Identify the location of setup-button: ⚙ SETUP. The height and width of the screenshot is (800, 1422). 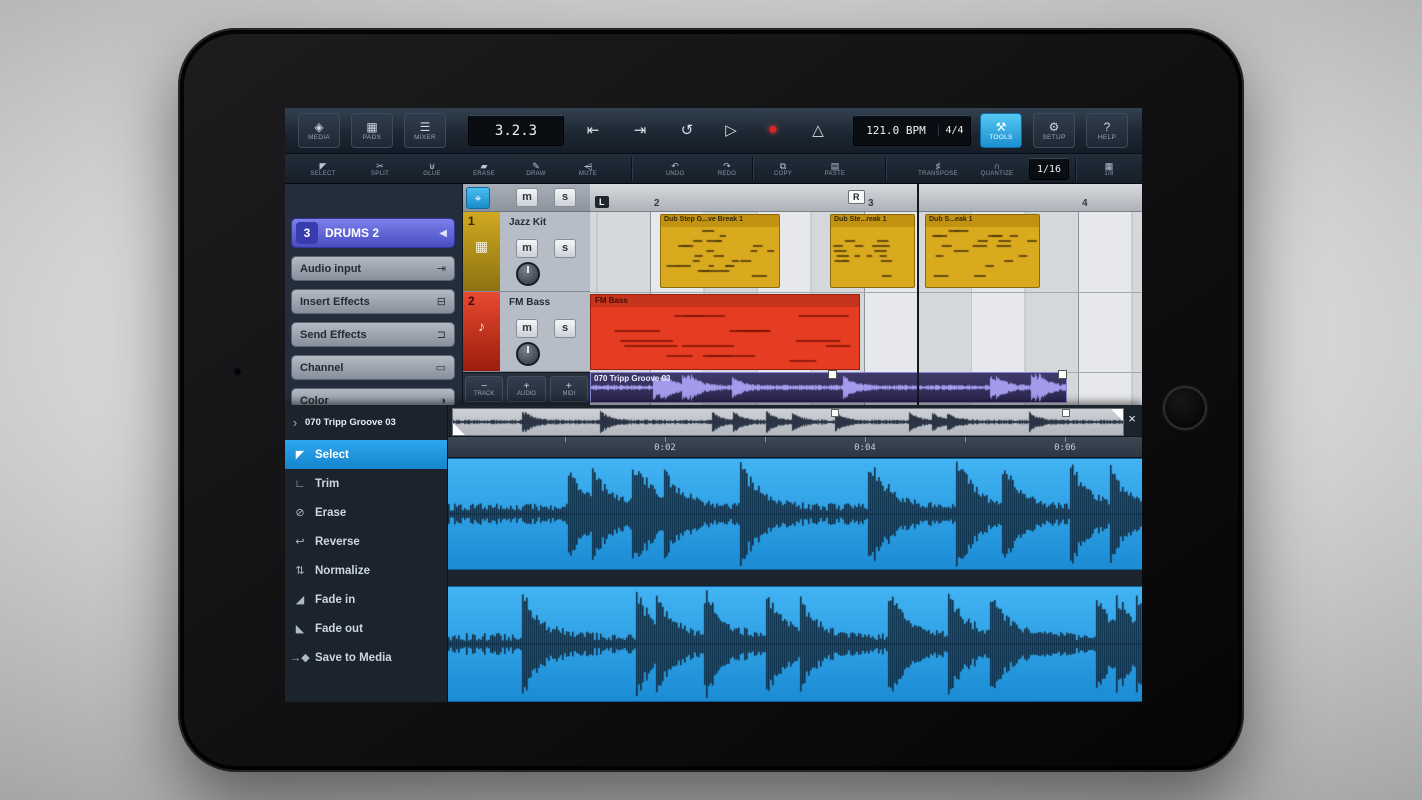
(1054, 130).